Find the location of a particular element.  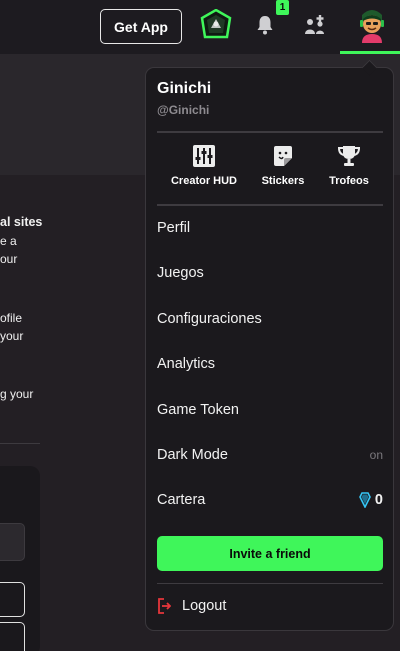

notification-count-badge: 1 is located at coordinates (282, 7).